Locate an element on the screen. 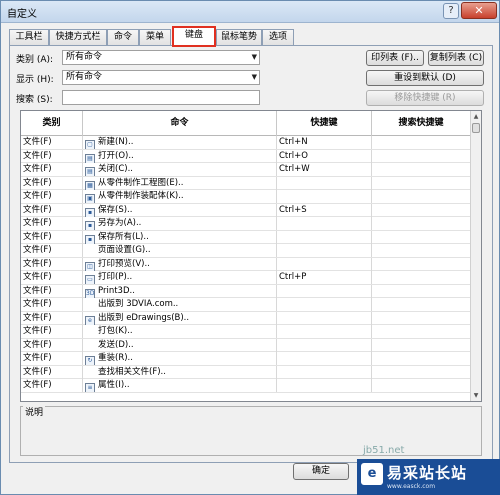 The width and height of the screenshot is (500, 495). cell-command: ▪ 保存所有(L).. is located at coordinates (180, 237).